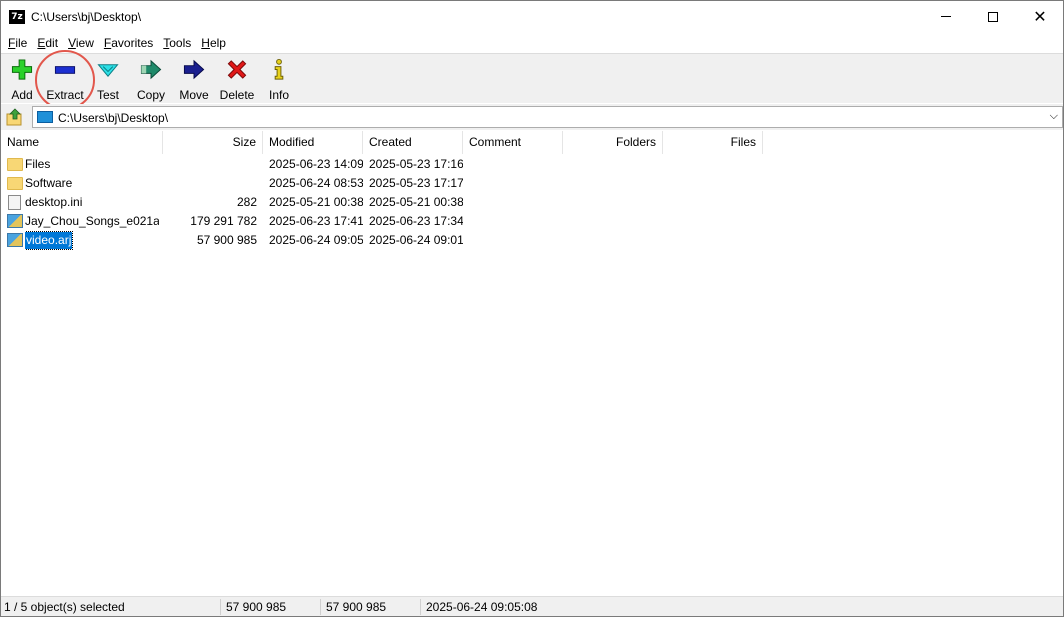  Describe the element at coordinates (1054, 116) in the screenshot. I see `chevron-down-icon: ⌵` at that location.